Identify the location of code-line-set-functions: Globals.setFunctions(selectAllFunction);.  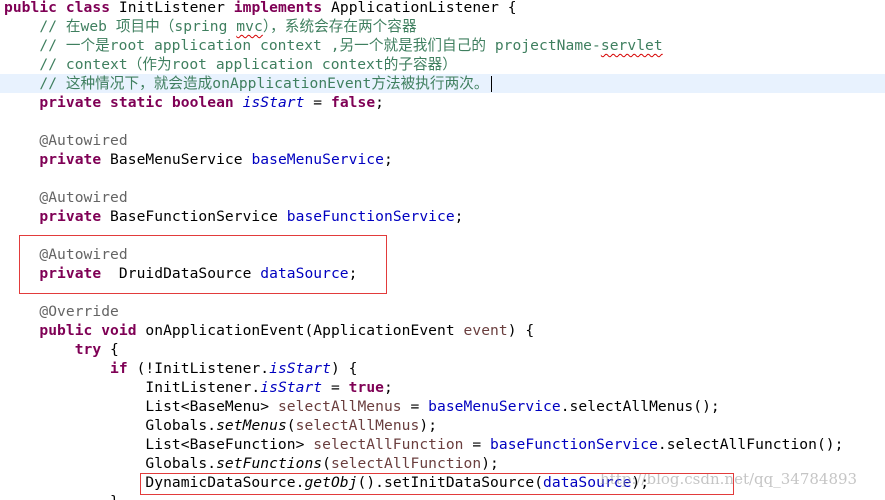
(251, 463).